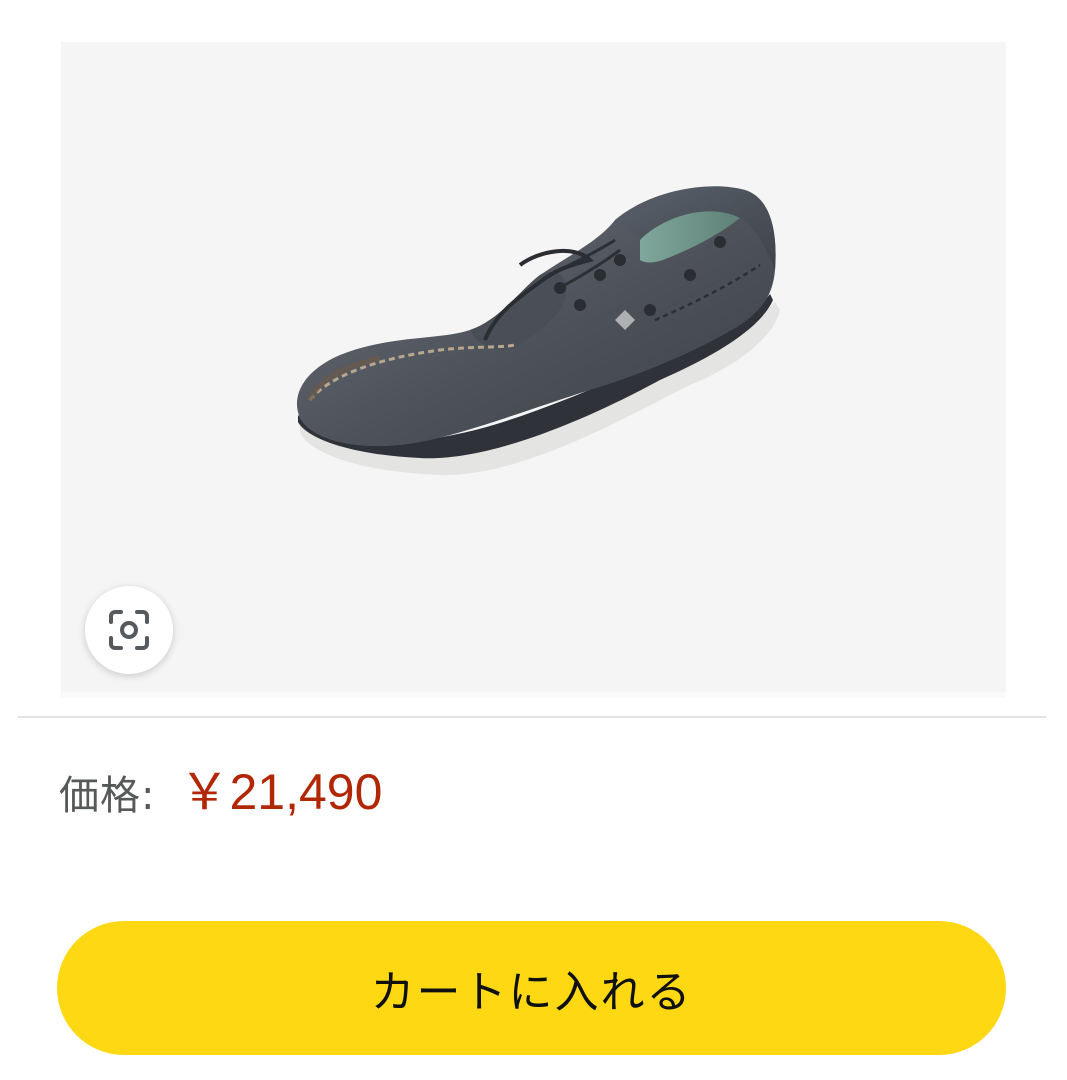 The image size is (1067, 1080). I want to click on camera-scan-icon, so click(129, 630).